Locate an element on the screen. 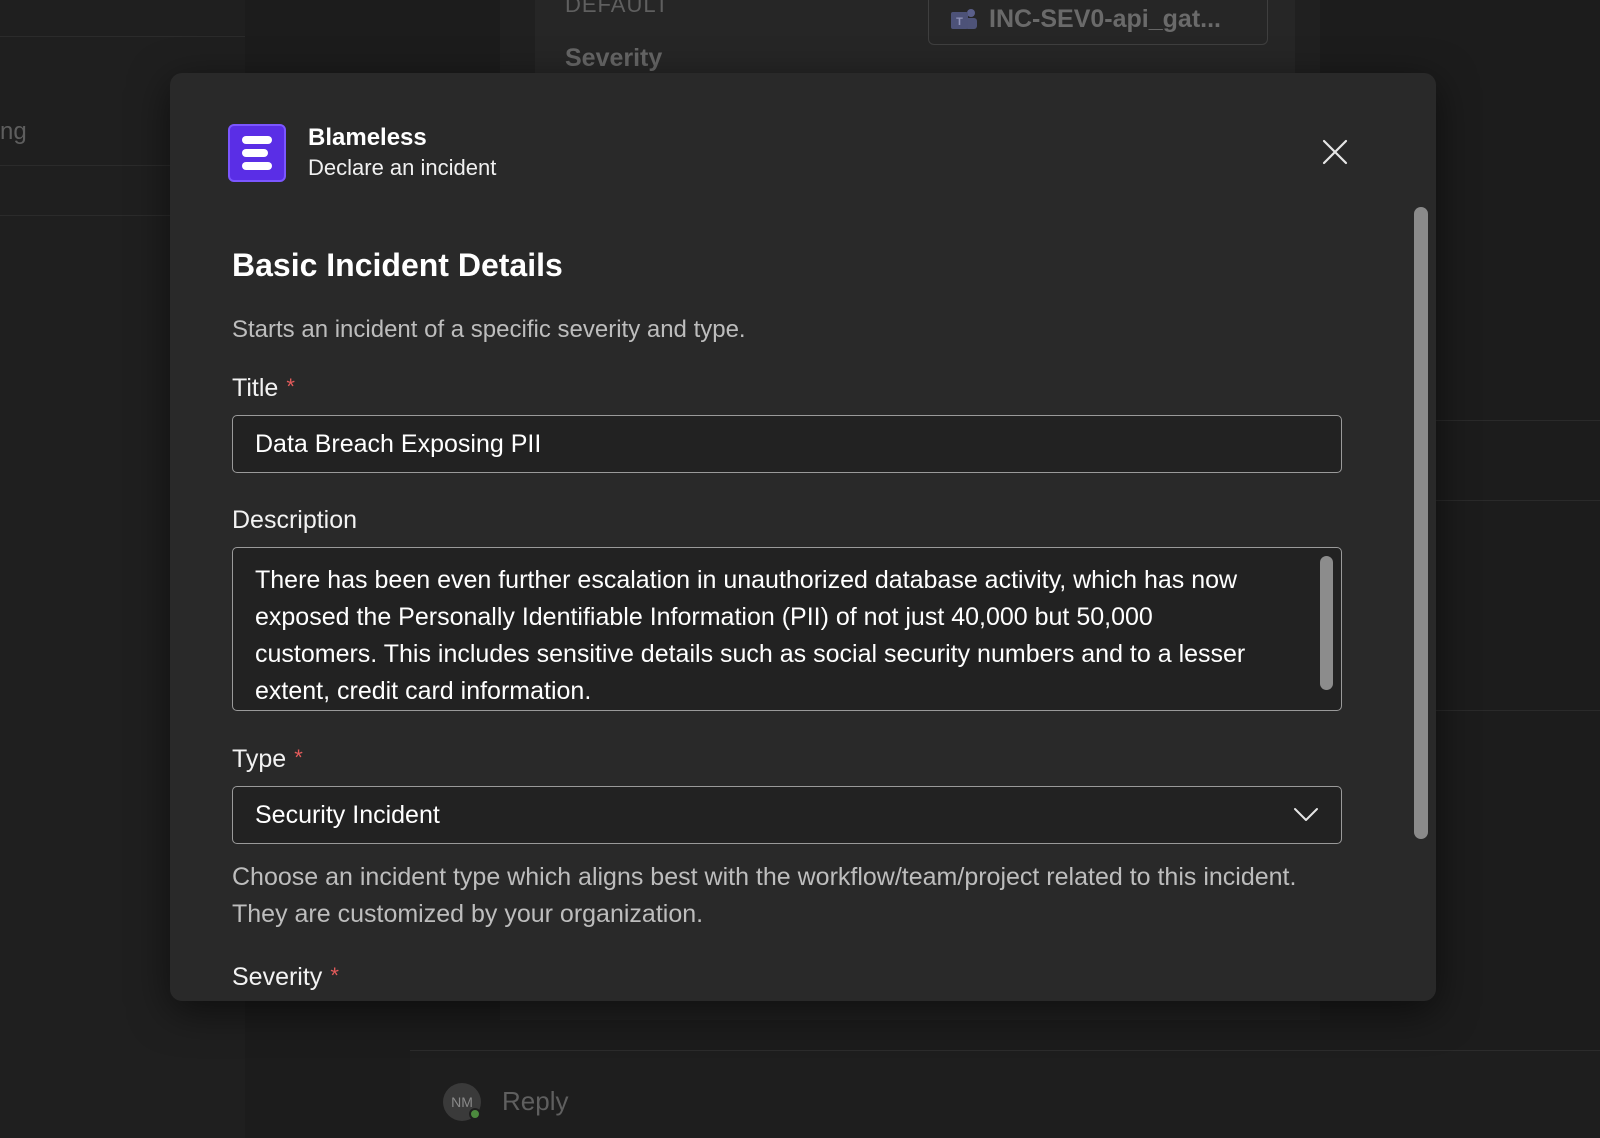  type-select: Security Incident is located at coordinates (787, 815).